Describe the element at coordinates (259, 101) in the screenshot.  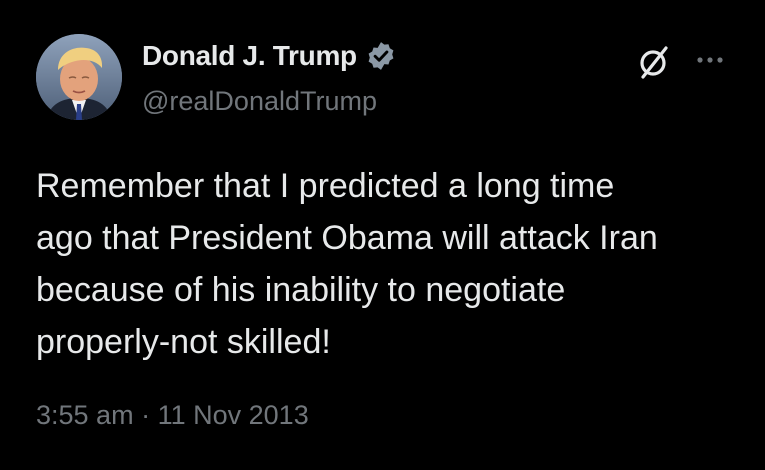
I see `author-handle: @realDonaldTrump` at that location.